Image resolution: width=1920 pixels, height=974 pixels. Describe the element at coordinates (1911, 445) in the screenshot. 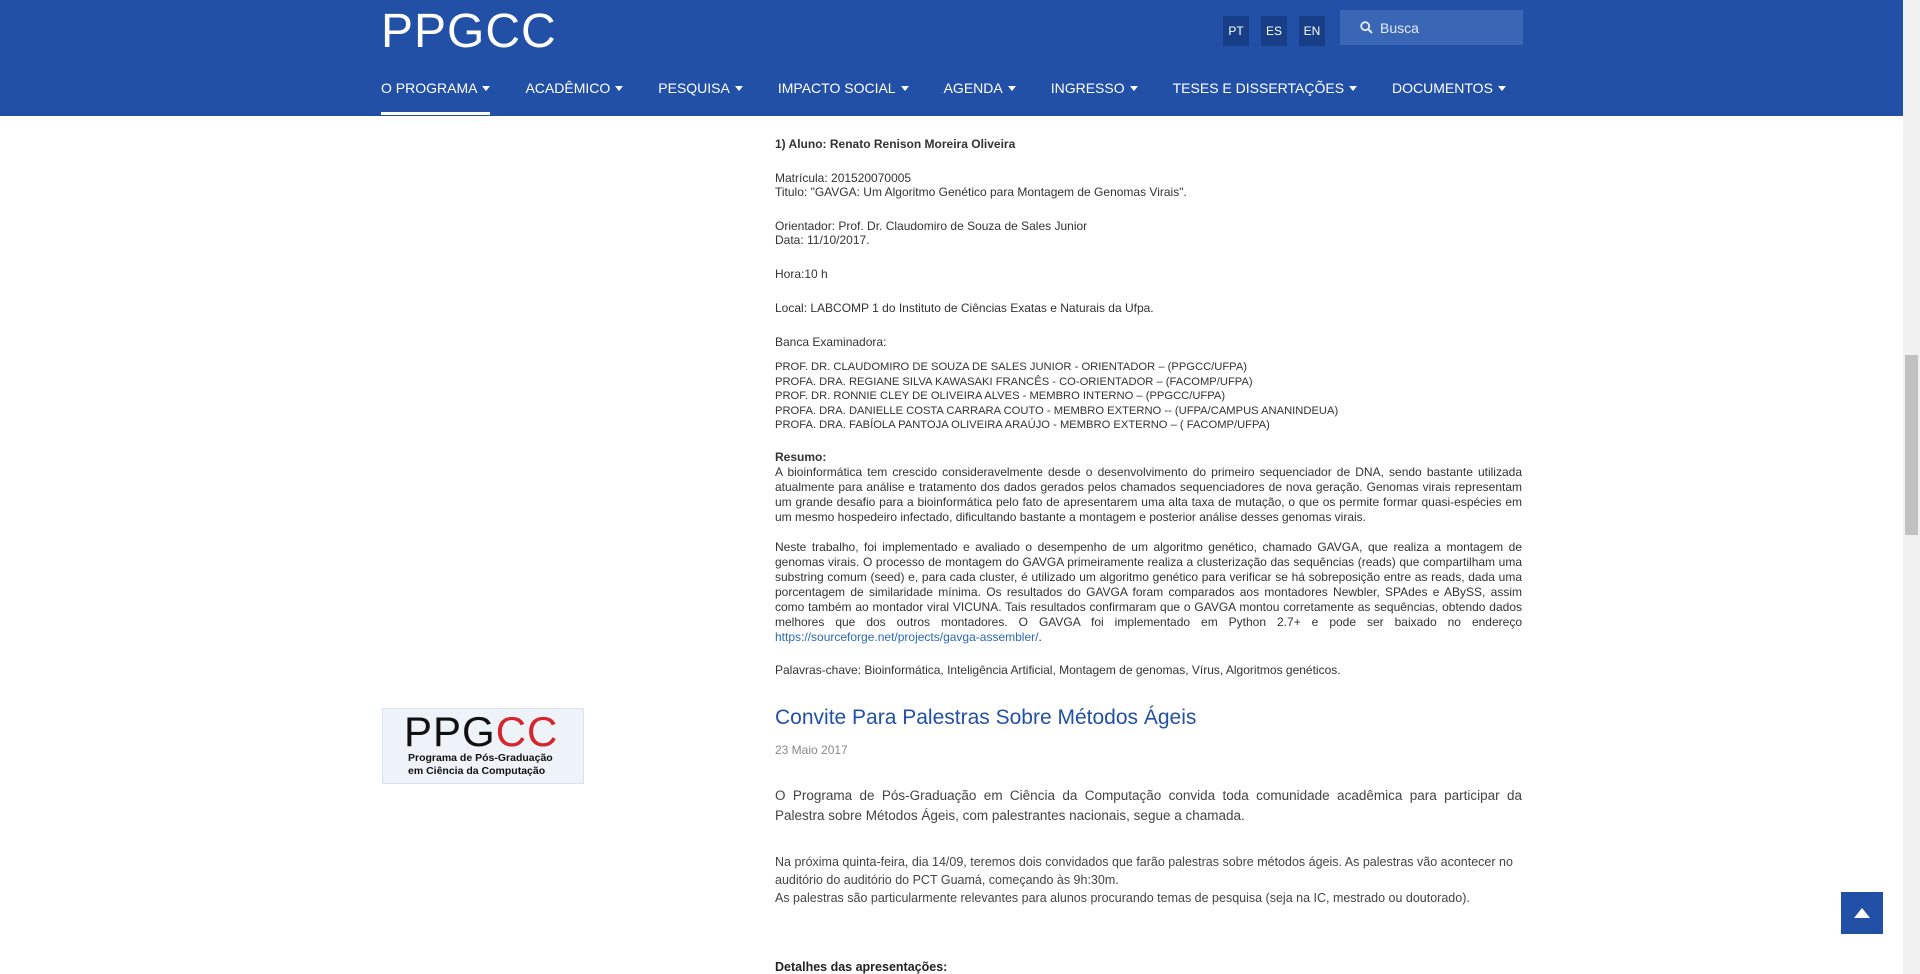

I see `scrollbar-thumb` at that location.